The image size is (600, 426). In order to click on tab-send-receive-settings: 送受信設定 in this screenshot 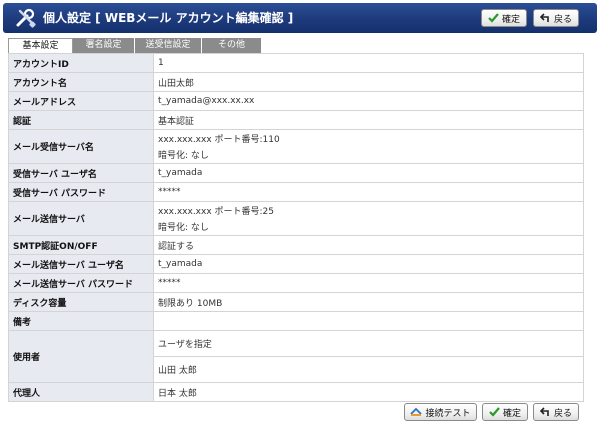, I will do `click(168, 45)`.